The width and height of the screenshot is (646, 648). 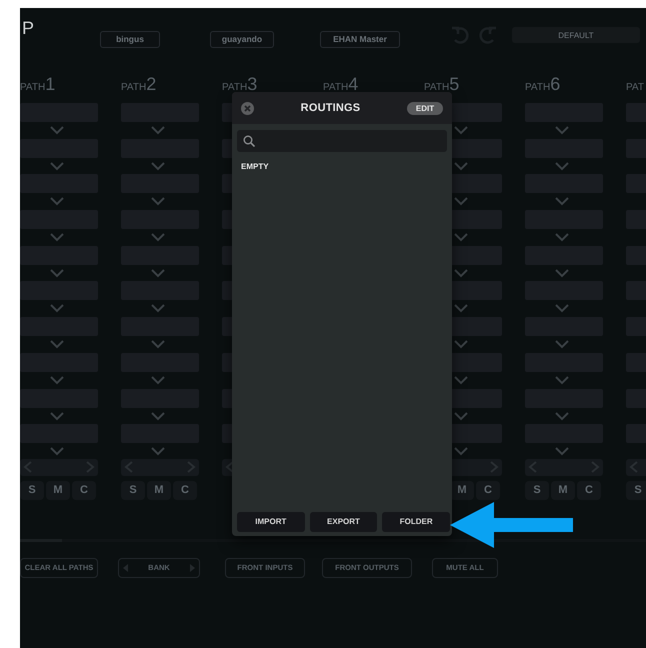 I want to click on preset-name-field: DEFAULT, so click(x=576, y=35).